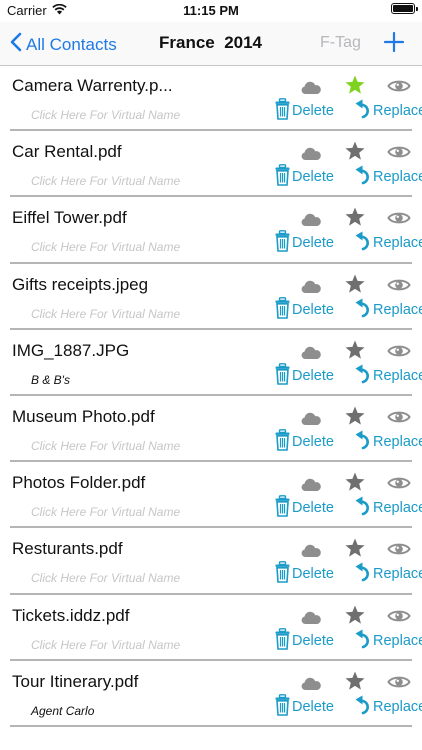 The width and height of the screenshot is (422, 750). I want to click on file-row: IMG_1887.JPG B & B's Delete Replace, so click(211, 364).